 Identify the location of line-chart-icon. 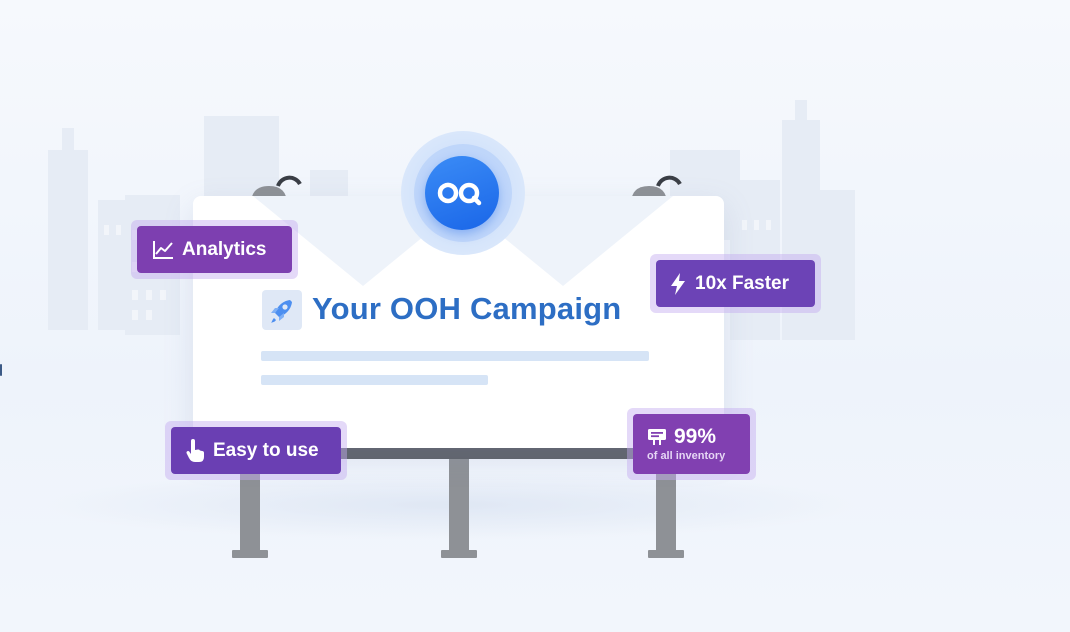
(163, 249).